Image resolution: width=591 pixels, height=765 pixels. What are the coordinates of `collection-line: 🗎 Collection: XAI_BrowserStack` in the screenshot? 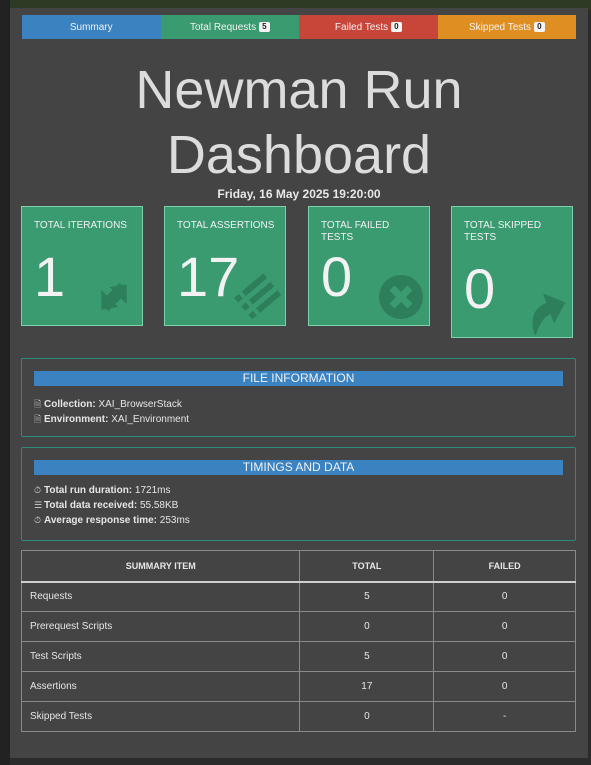 It's located at (108, 405).